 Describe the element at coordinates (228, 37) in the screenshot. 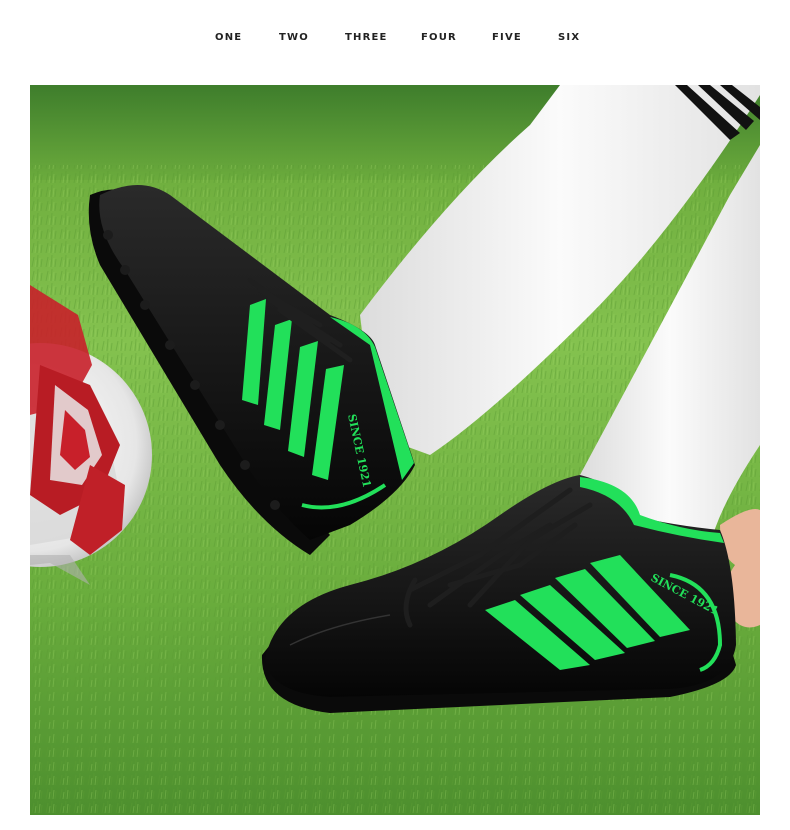

I see `tab-one: ONE` at that location.